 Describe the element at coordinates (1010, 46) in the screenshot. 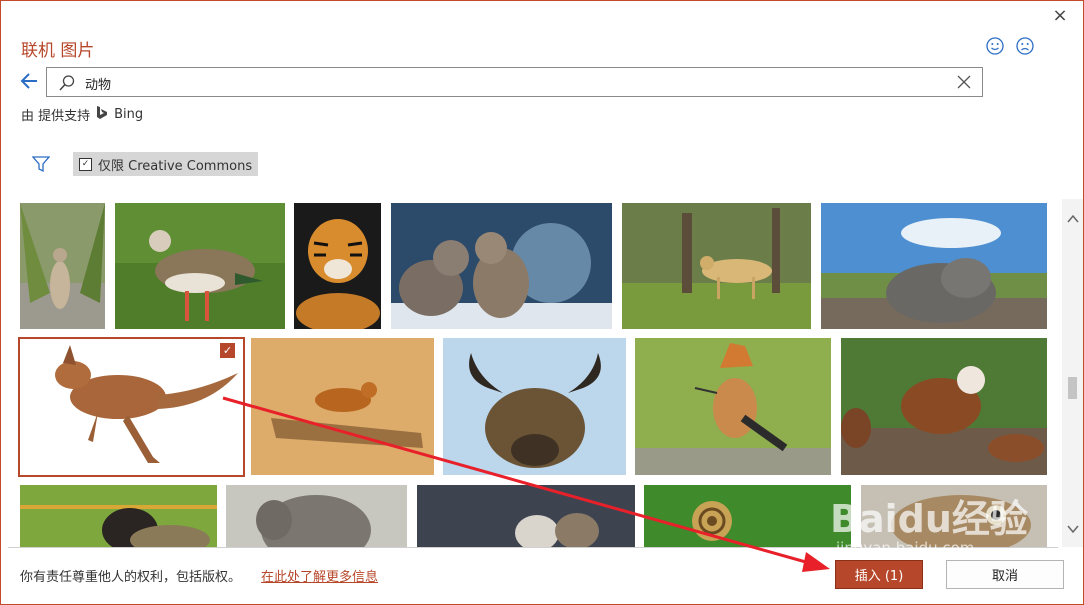

I see `feedback-group` at that location.